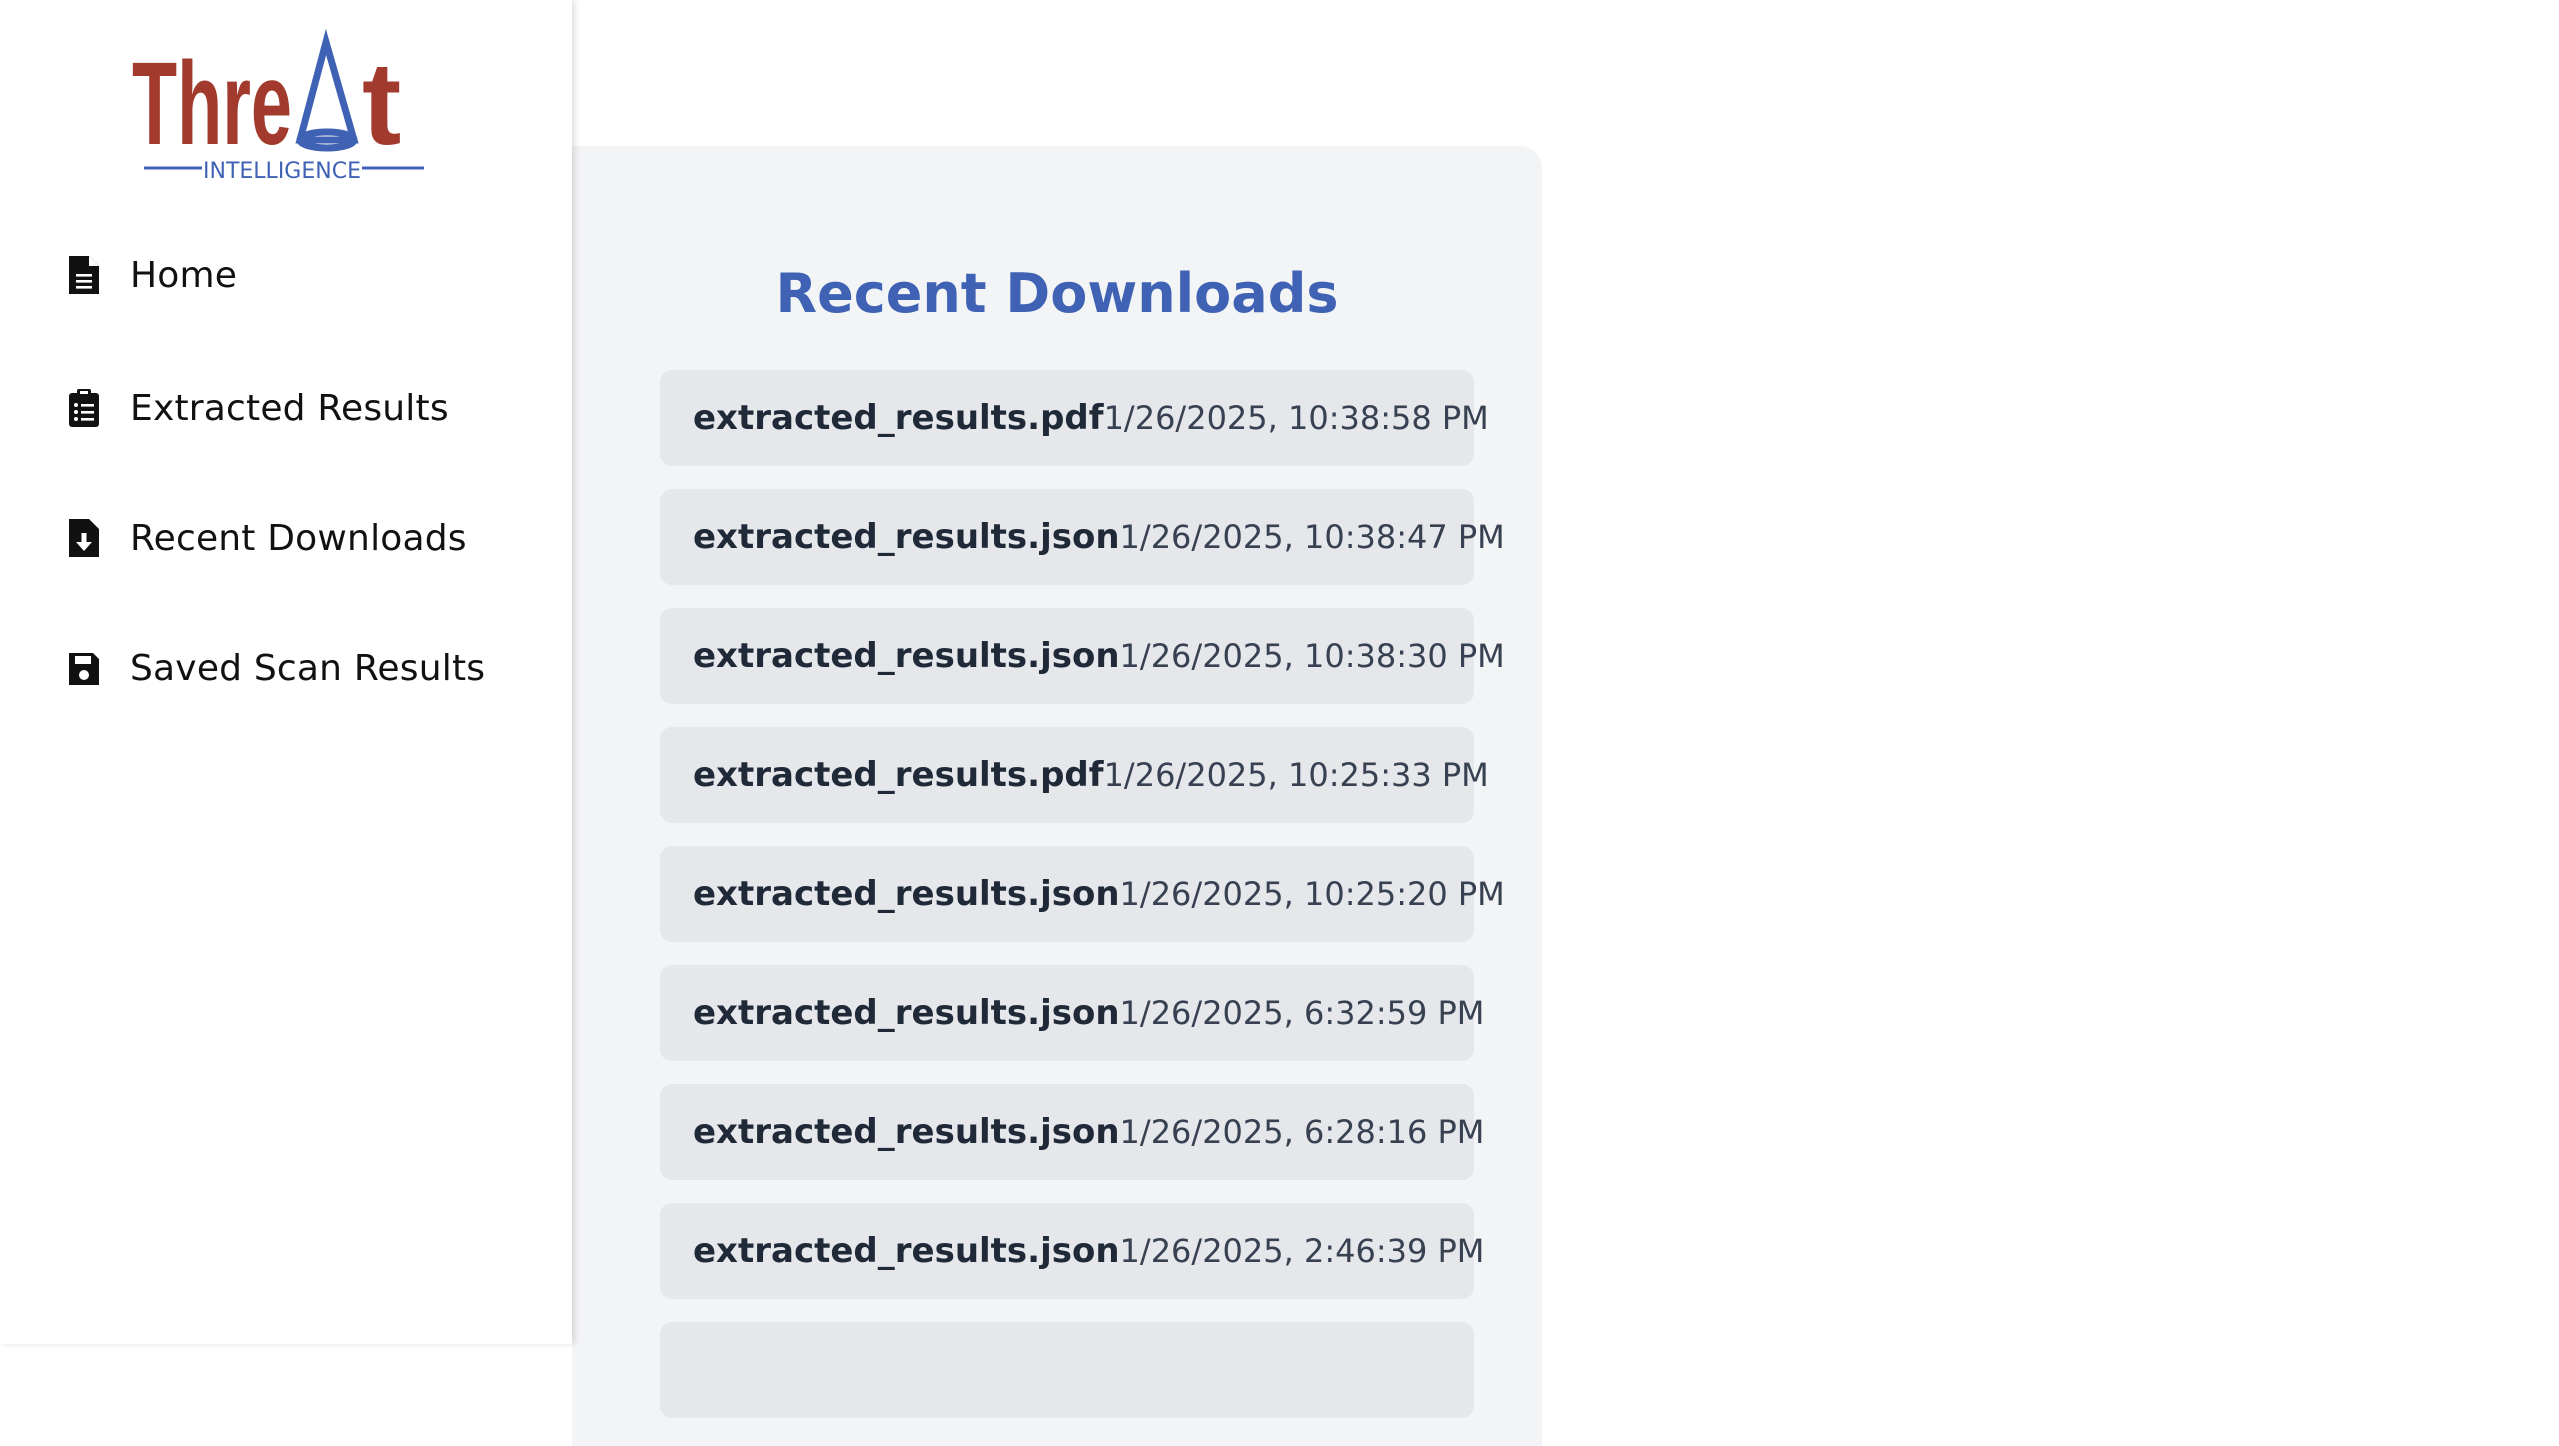 Image resolution: width=2559 pixels, height=1446 pixels. What do you see at coordinates (298, 538) in the screenshot?
I see `sidebar-item-label: Recent Downloads` at bounding box center [298, 538].